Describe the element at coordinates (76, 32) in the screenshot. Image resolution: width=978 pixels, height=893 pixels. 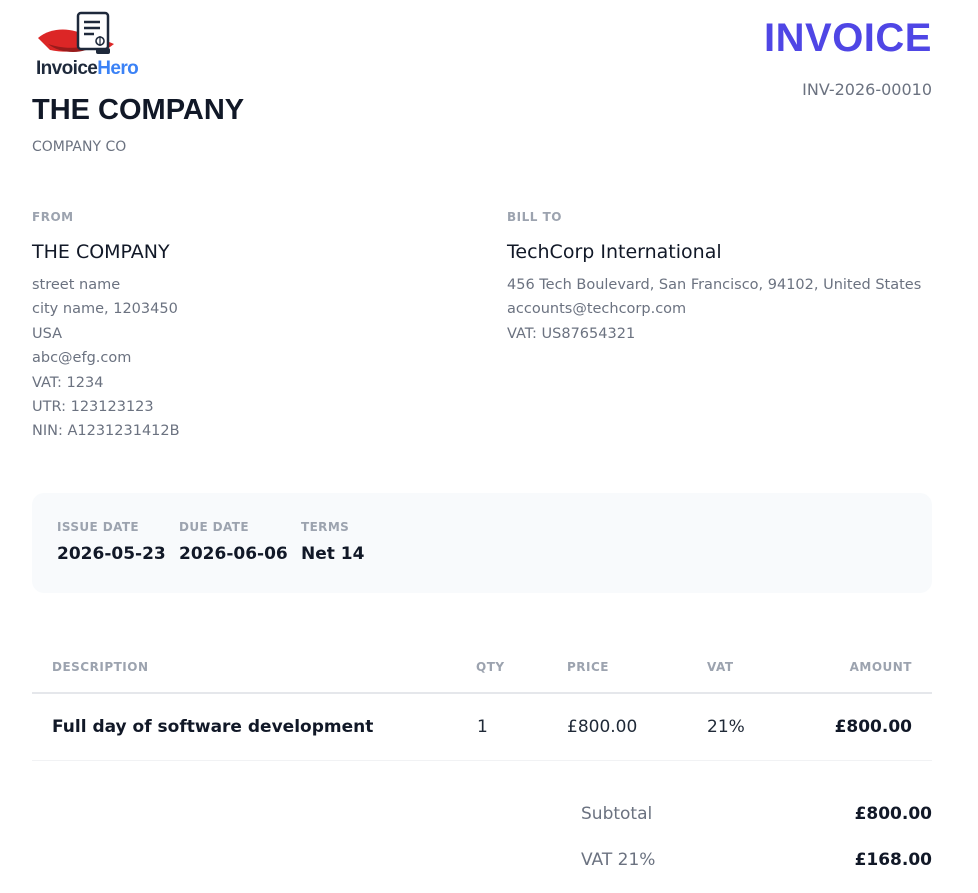
I see `invoice-document-with-cape-icon` at that location.